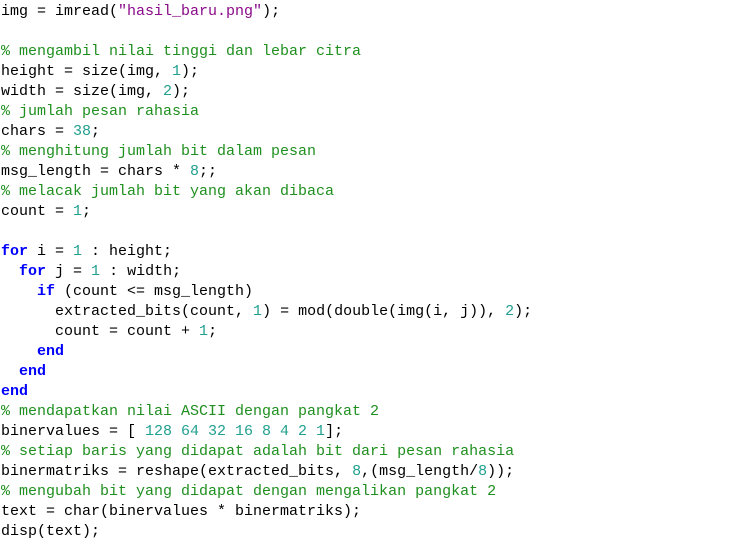  I want to click on code-text: binermatriks = reshape(extracted_bits,, so click(177, 471).